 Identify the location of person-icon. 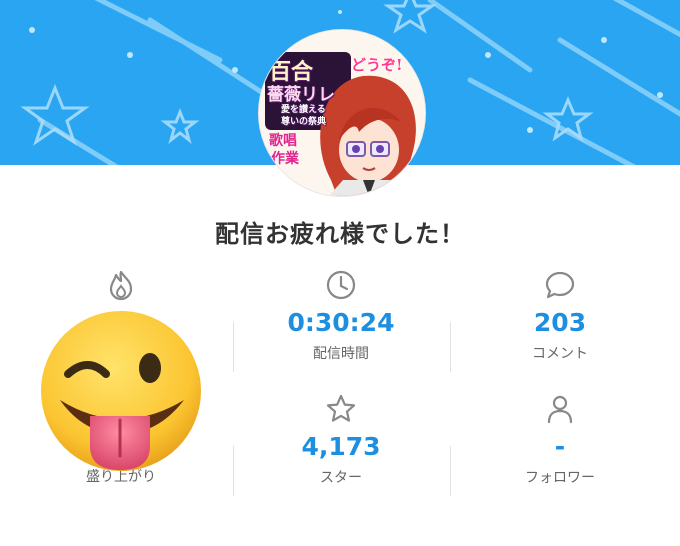
(560, 409).